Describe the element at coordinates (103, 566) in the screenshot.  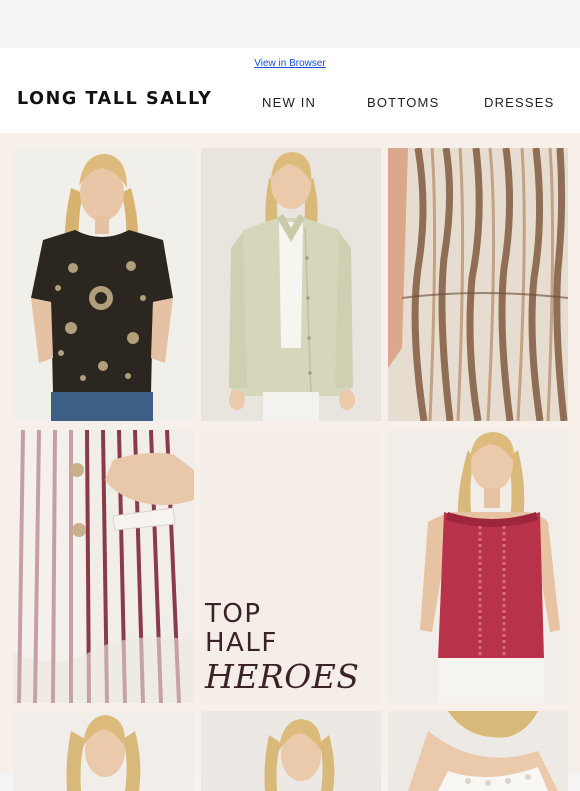
I see `product-image-striped-blazer-detail` at that location.